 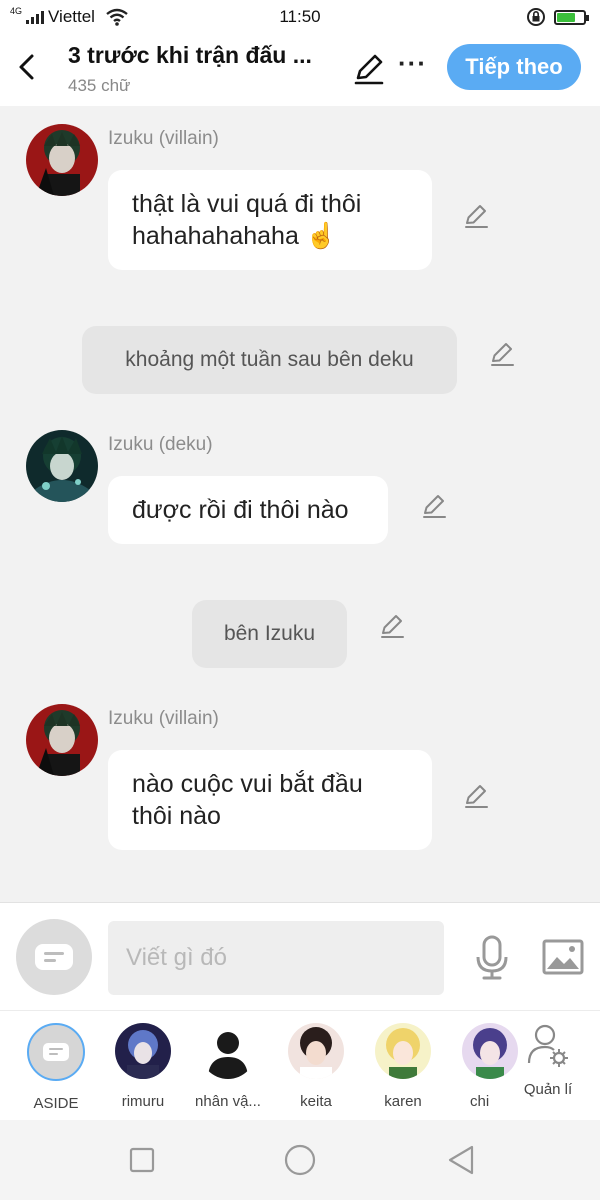 What do you see at coordinates (480, 1101) in the screenshot?
I see `character-name: chi` at bounding box center [480, 1101].